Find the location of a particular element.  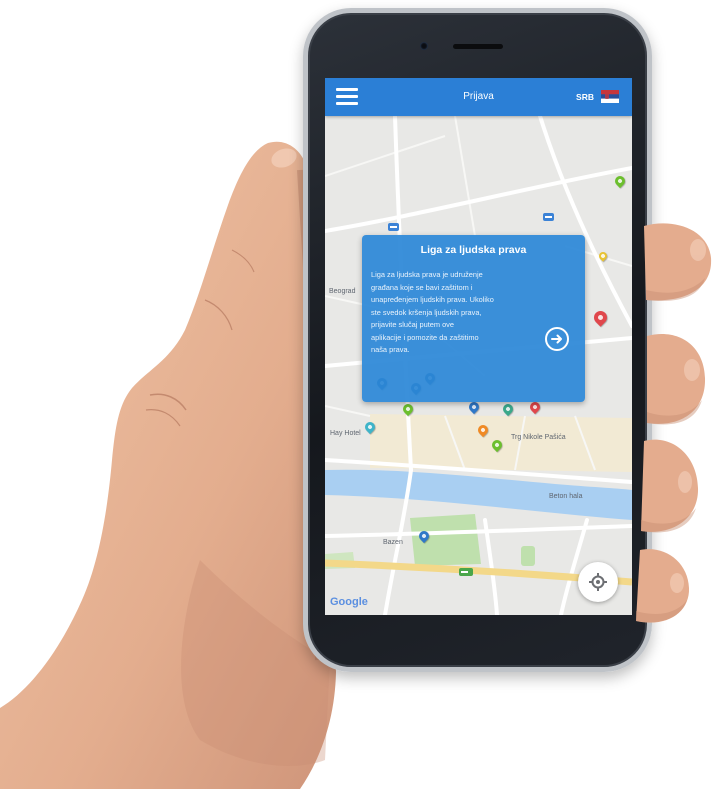

my-location-button is located at coordinates (598, 582).